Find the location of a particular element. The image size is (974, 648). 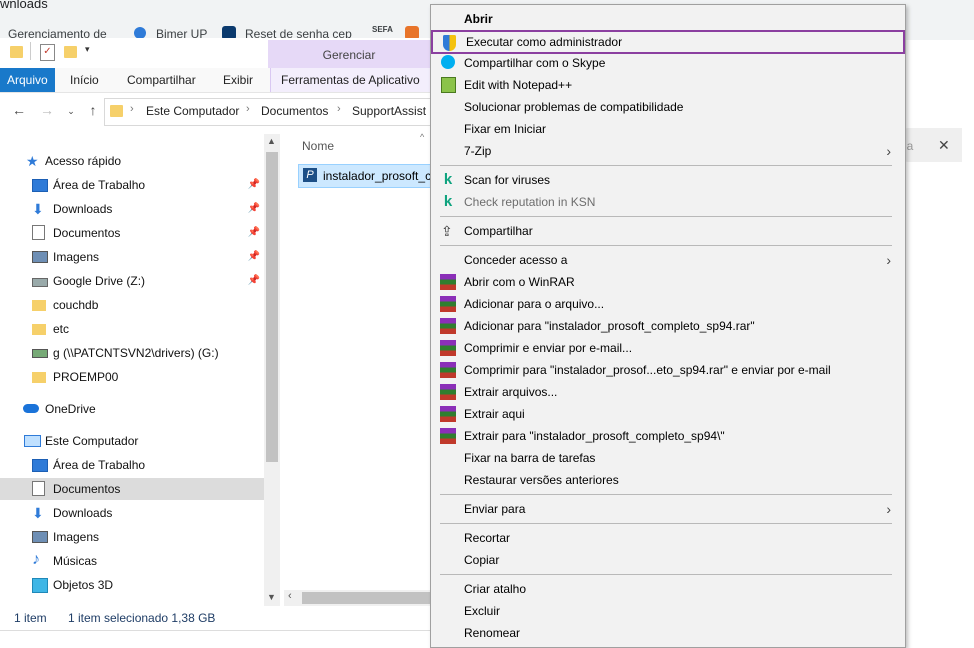

breadcrumb-supportassist: SupportAssist is located at coordinates (389, 111).